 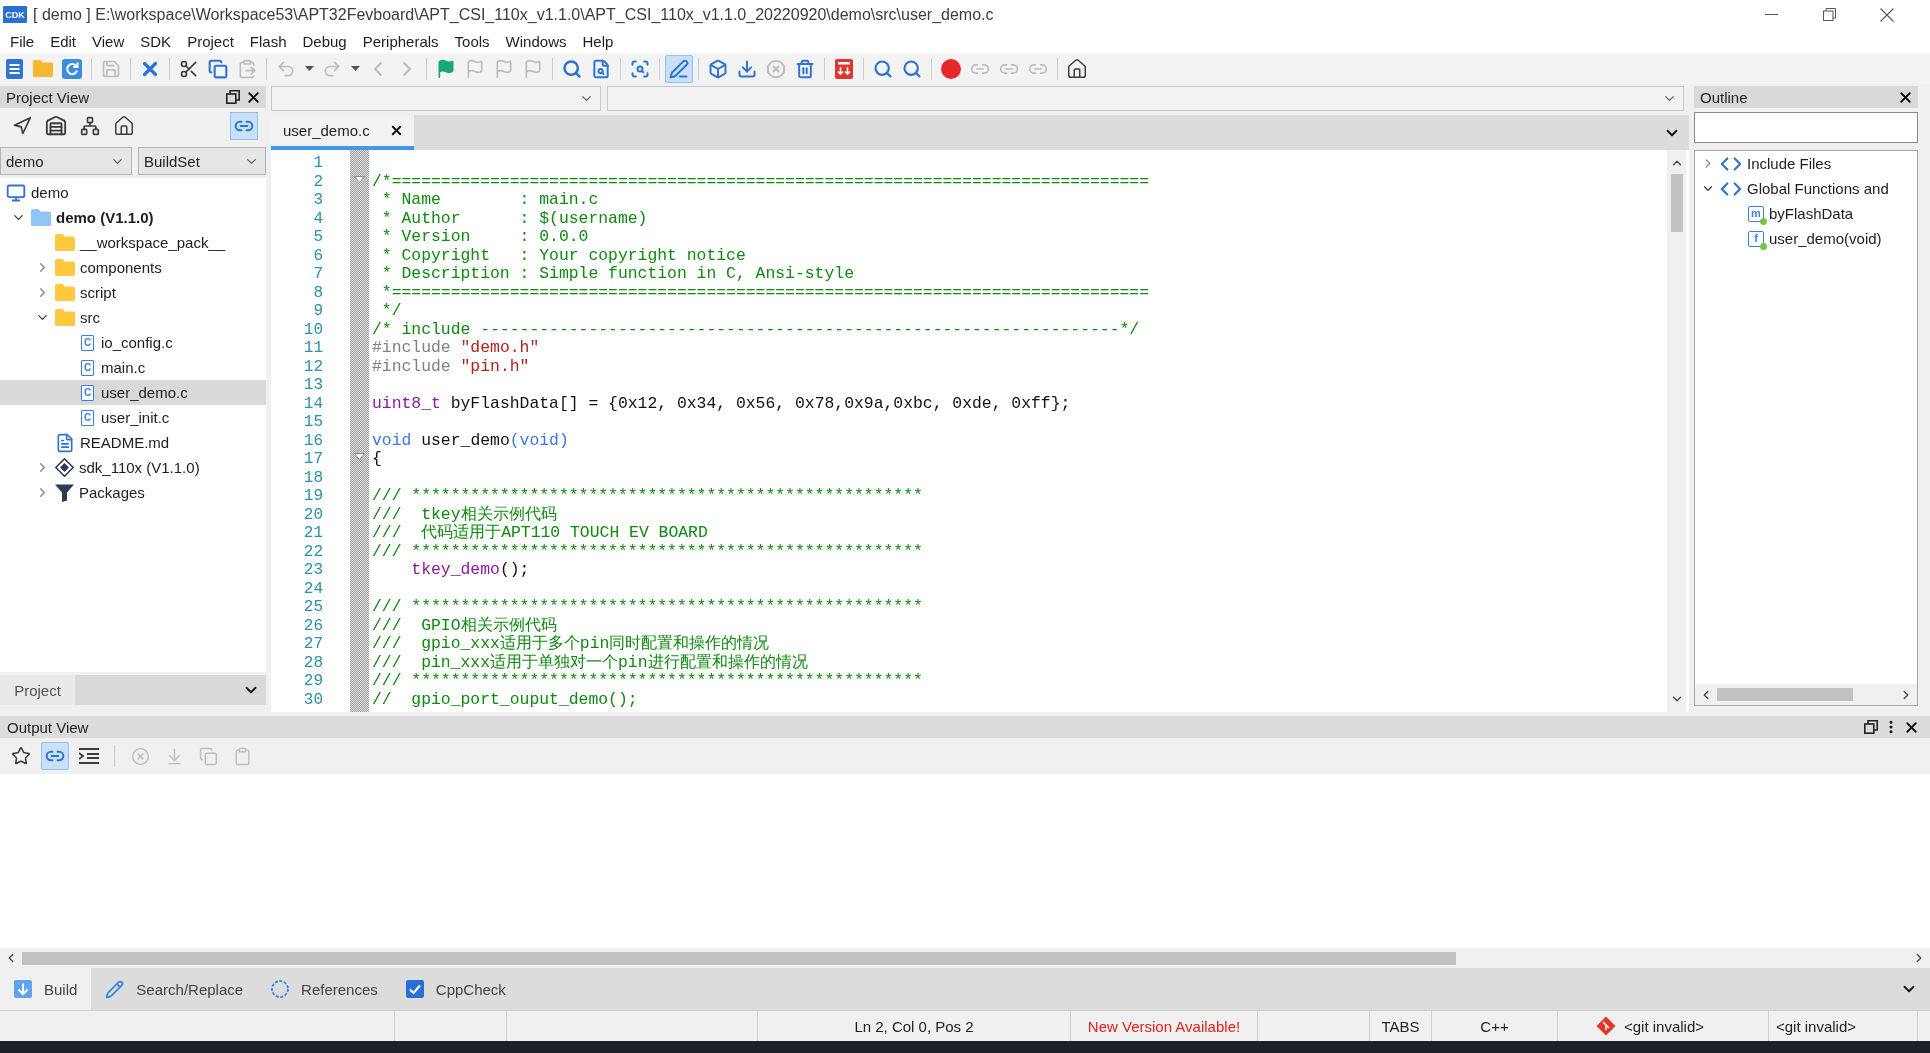 I want to click on git-icon, so click(x=1606, y=1026).